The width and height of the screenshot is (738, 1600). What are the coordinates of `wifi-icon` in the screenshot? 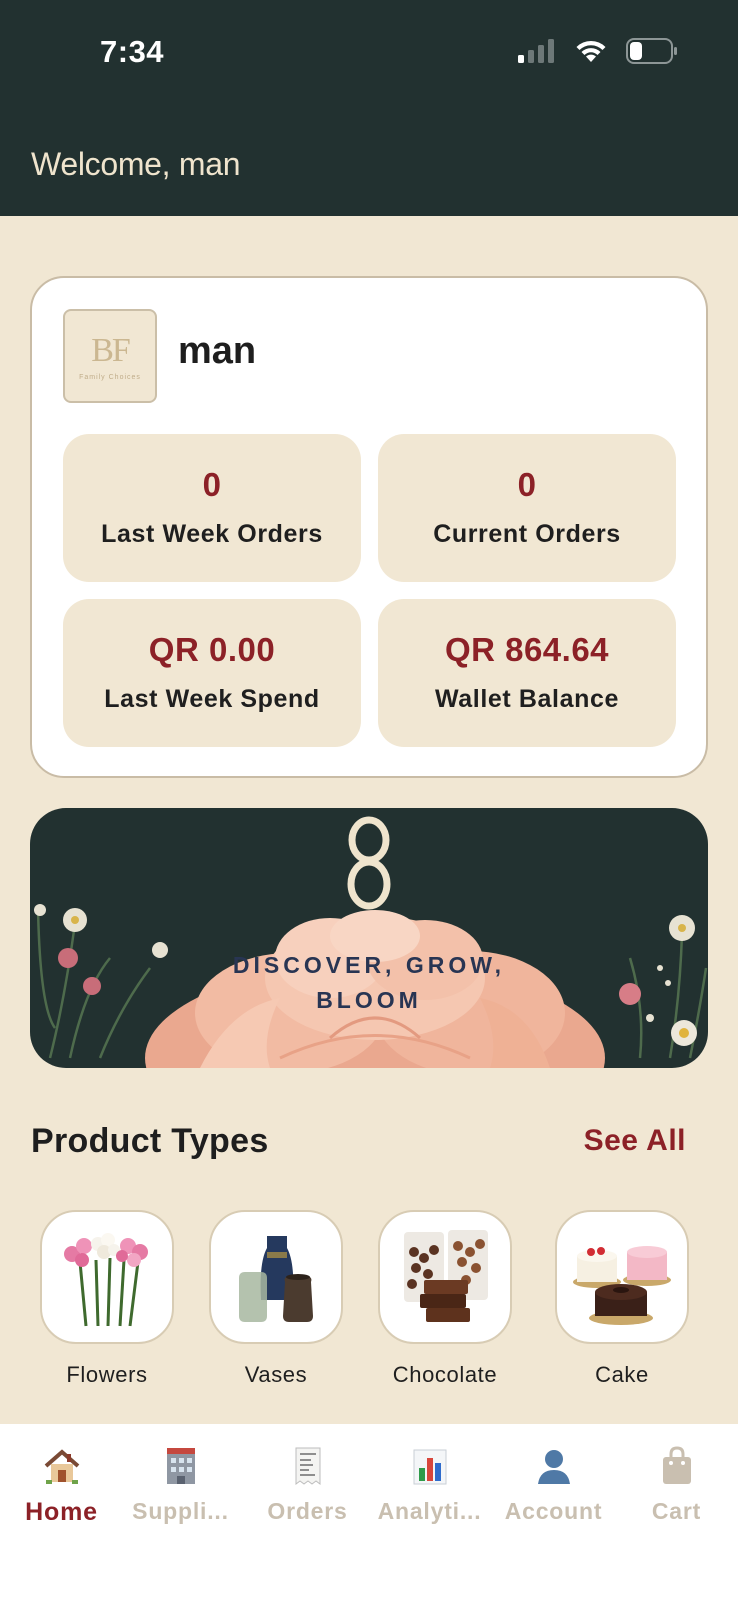 It's located at (591, 51).